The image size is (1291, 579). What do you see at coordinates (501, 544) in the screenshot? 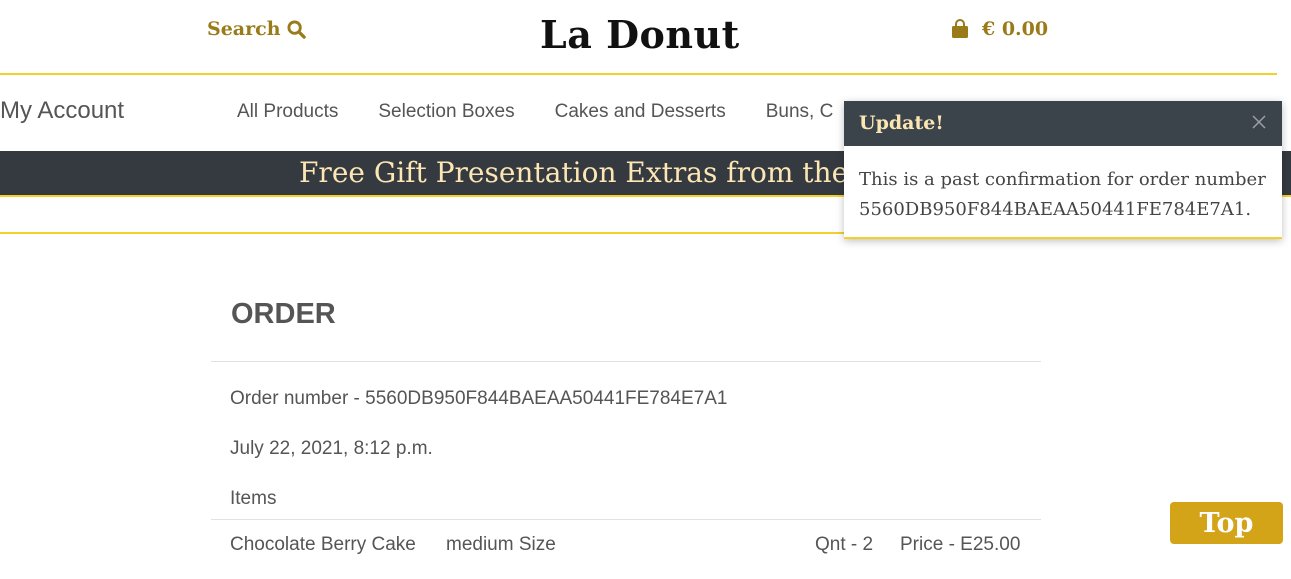
I see `item-size: medium Size` at bounding box center [501, 544].